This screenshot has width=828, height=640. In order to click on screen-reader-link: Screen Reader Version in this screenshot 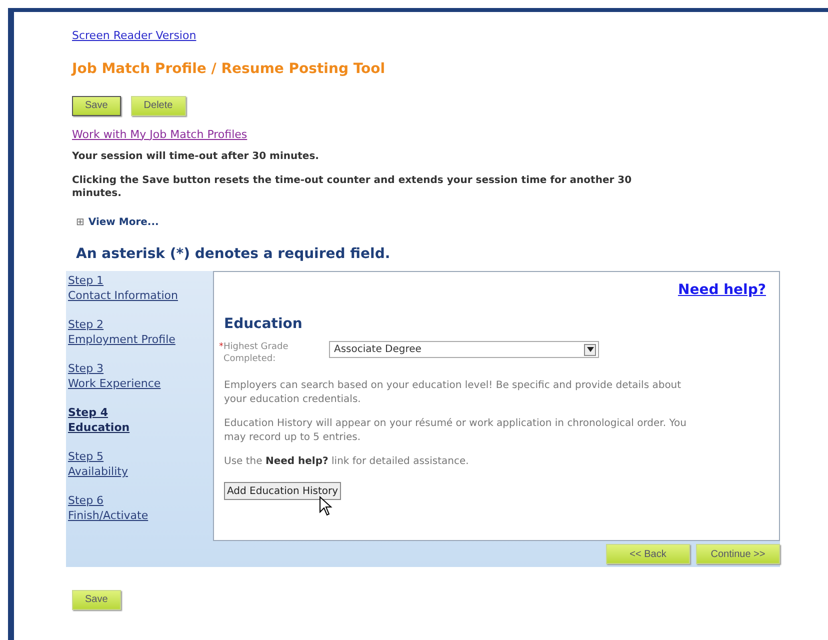, I will do `click(134, 36)`.